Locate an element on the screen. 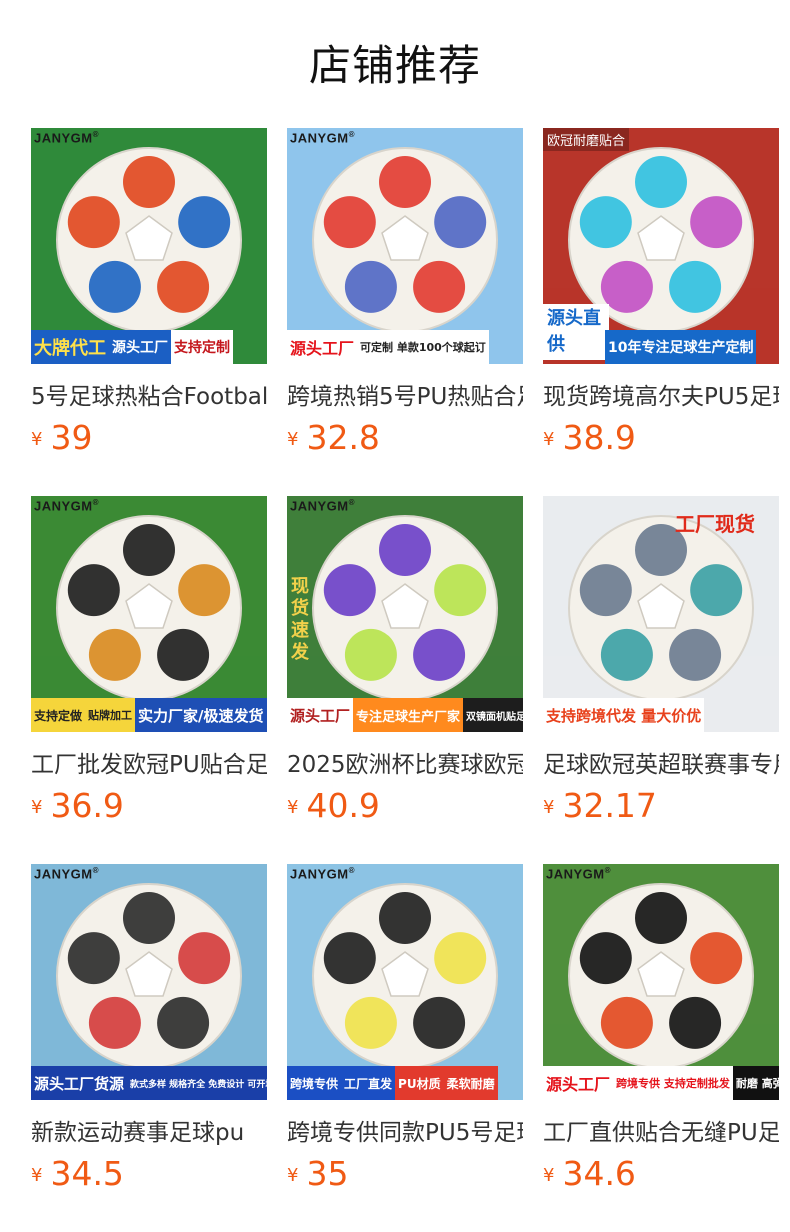  product-image: 欧冠耐磨贴合源头直供 10年专注足球生产定制 is located at coordinates (661, 246).